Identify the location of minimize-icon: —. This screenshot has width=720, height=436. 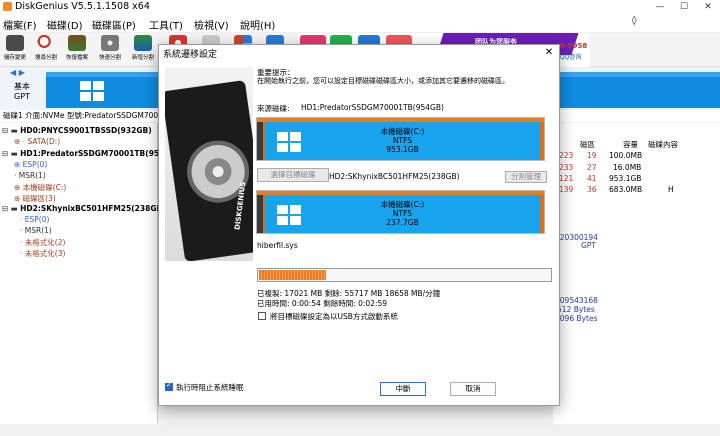
(660, 7).